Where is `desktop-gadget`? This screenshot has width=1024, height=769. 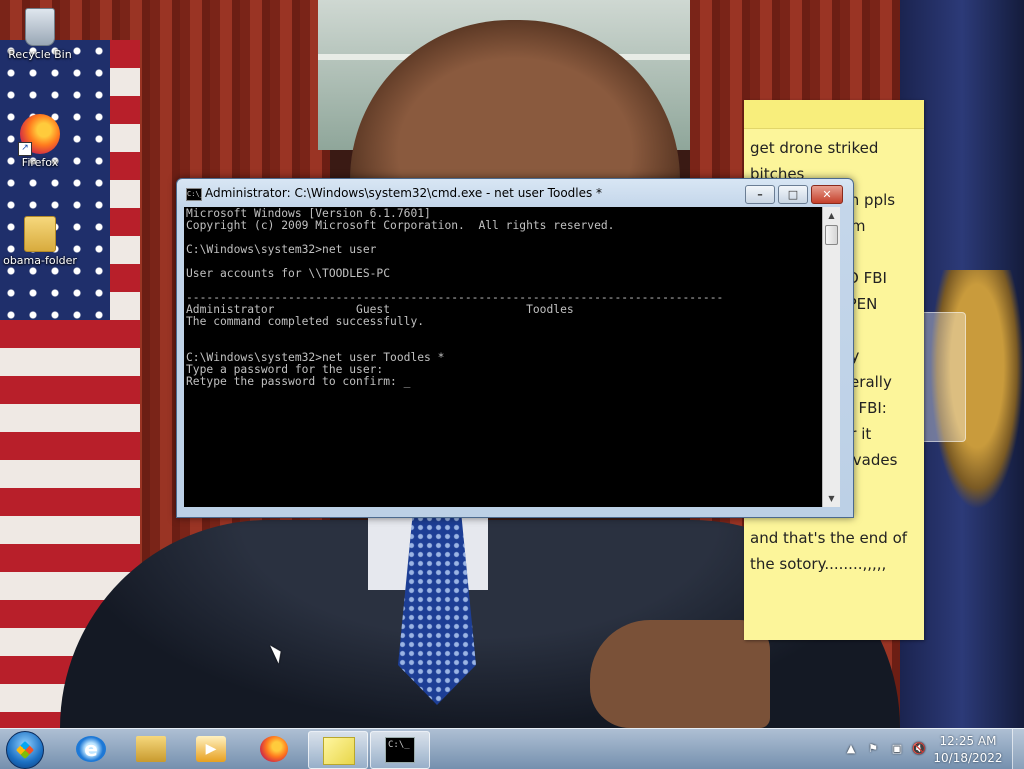 desktop-gadget is located at coordinates (943, 377).